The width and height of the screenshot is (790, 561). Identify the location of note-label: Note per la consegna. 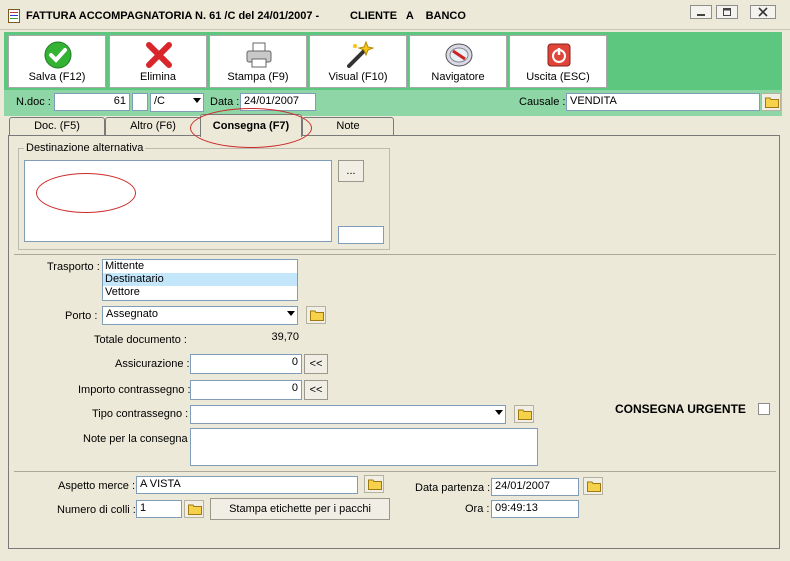
(135, 439).